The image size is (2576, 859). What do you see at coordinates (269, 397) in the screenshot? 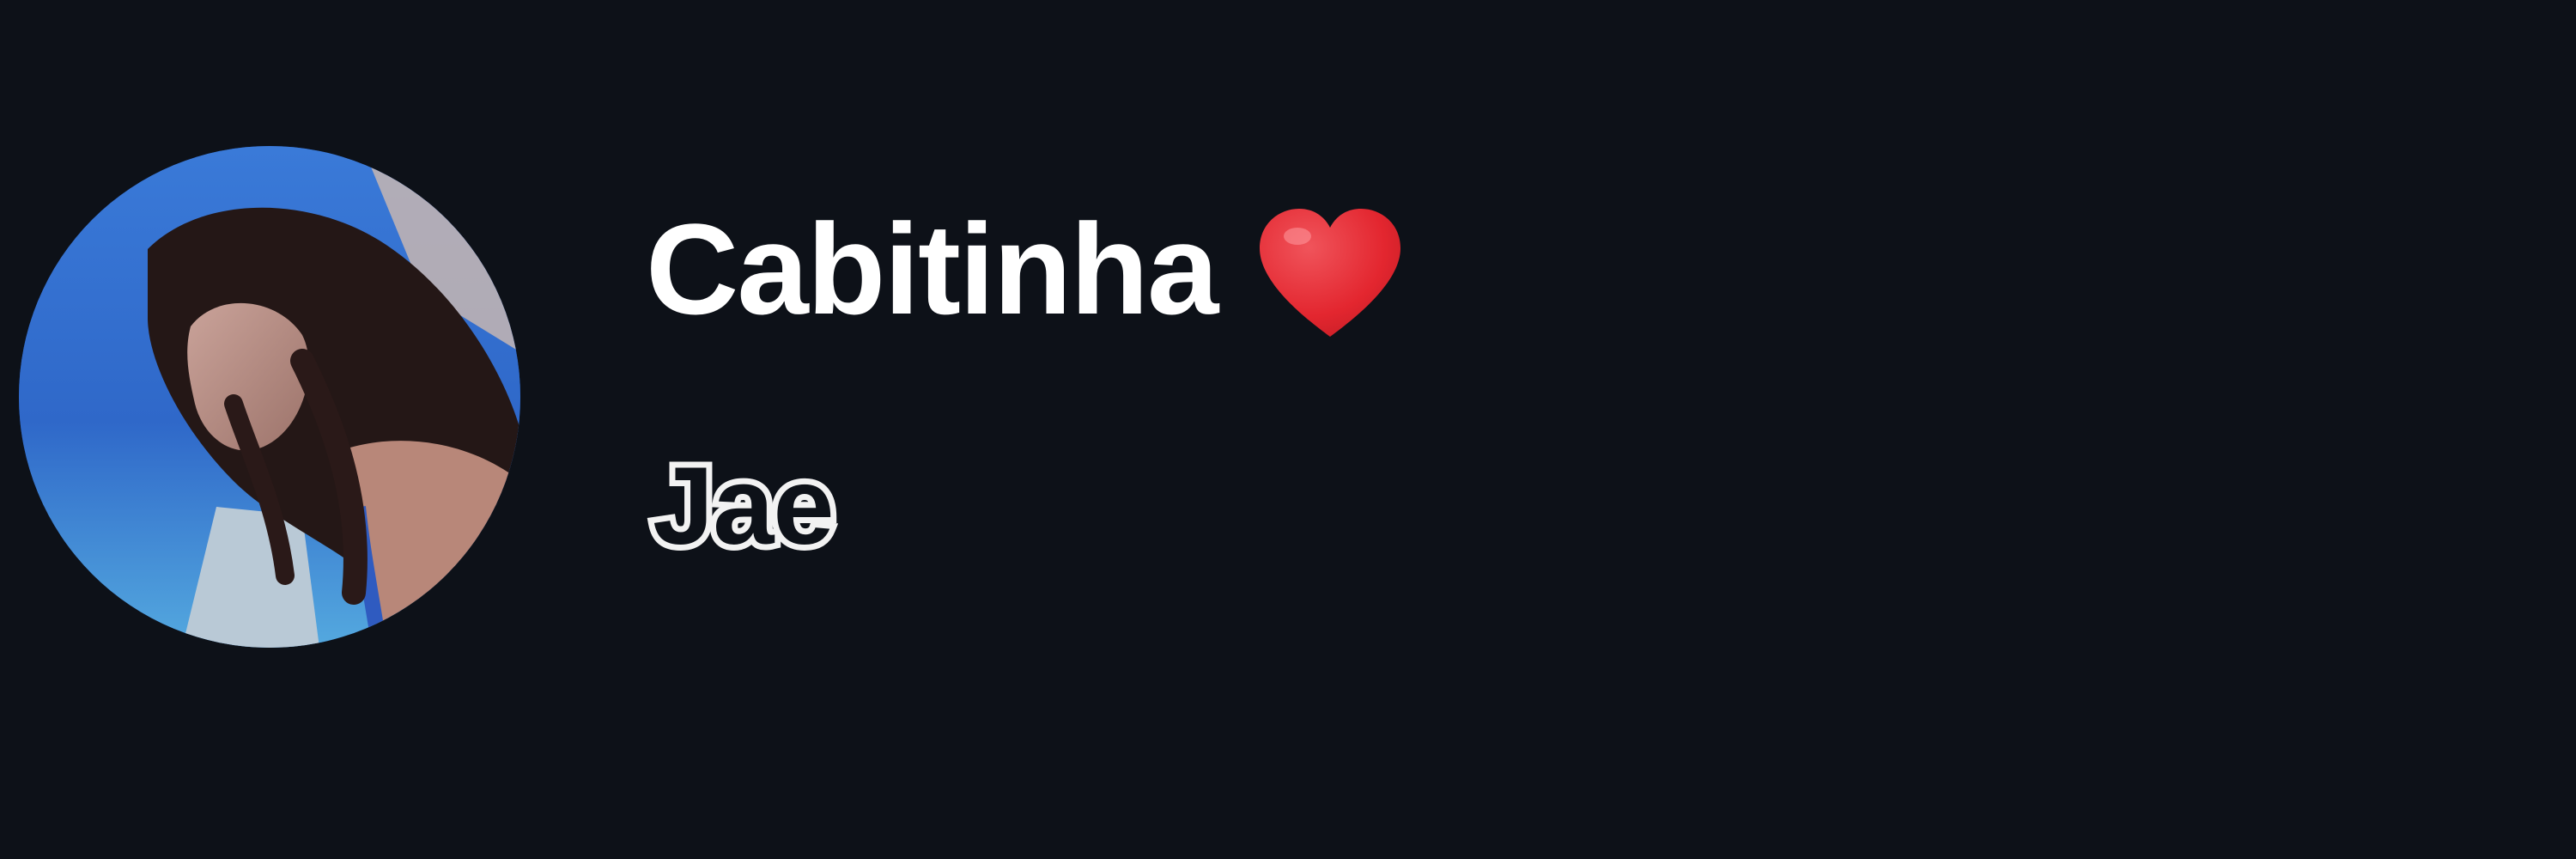
I see `avatar` at bounding box center [269, 397].